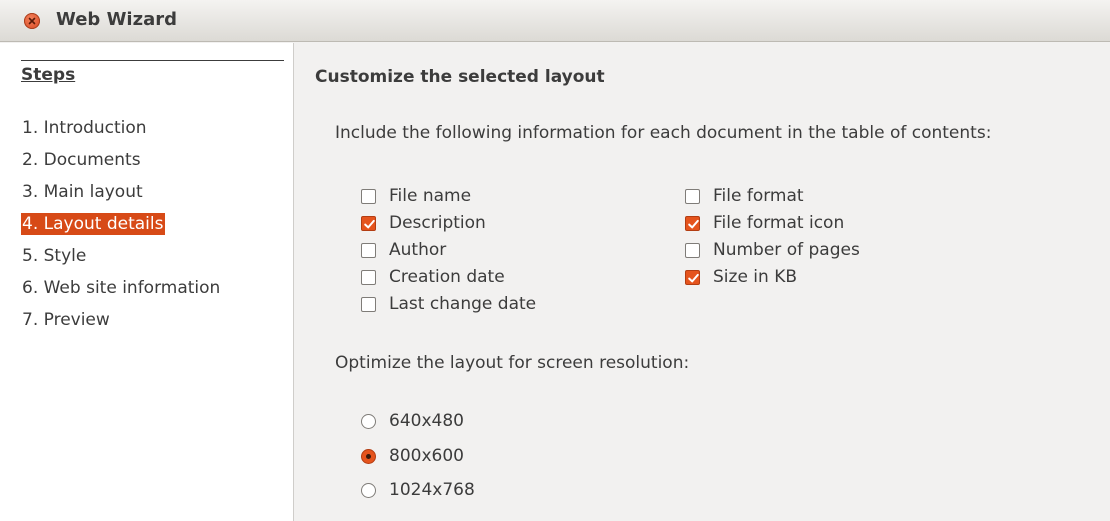 The height and width of the screenshot is (521, 1110). I want to click on step-layout-details: 4. Layout details, so click(93, 224).